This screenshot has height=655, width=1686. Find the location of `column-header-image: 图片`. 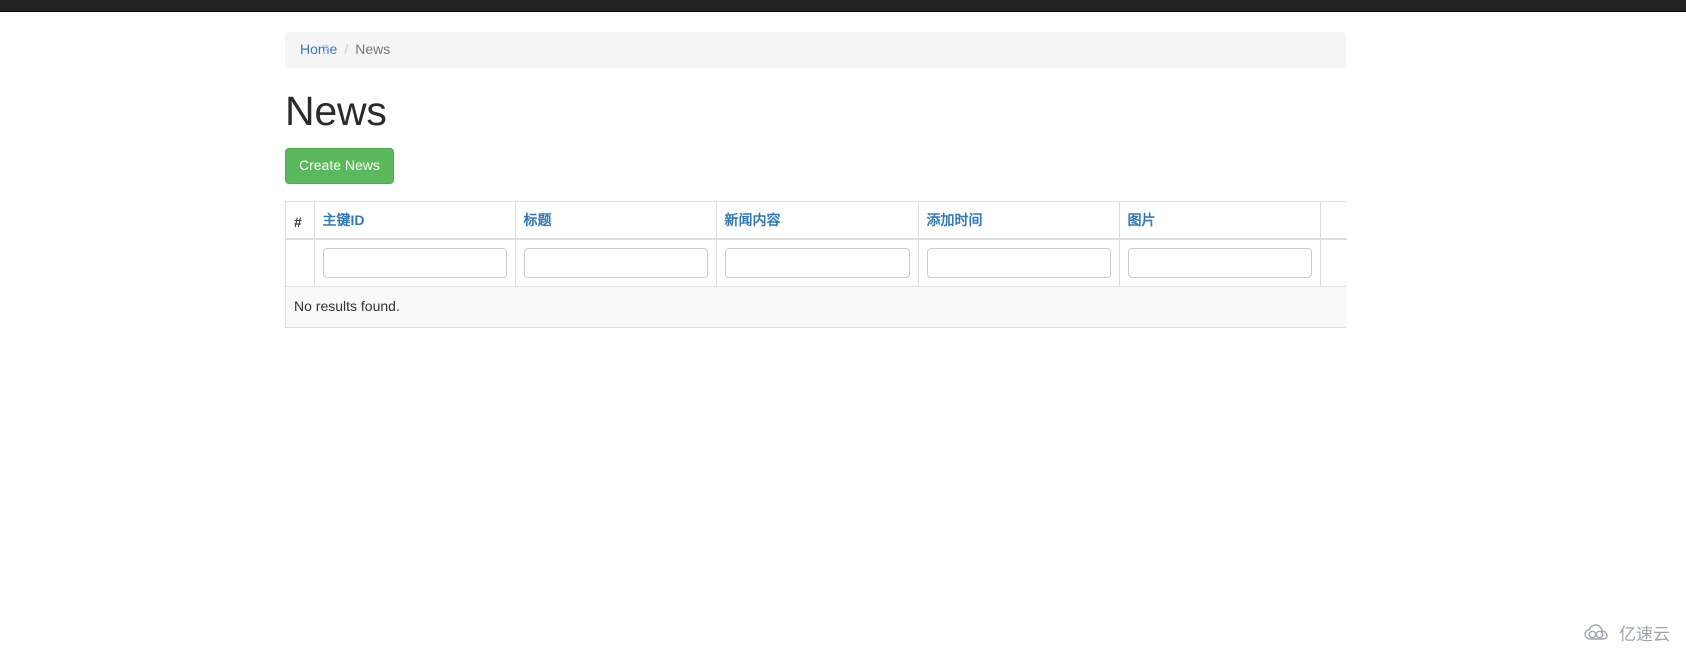

column-header-image: 图片 is located at coordinates (1219, 221).